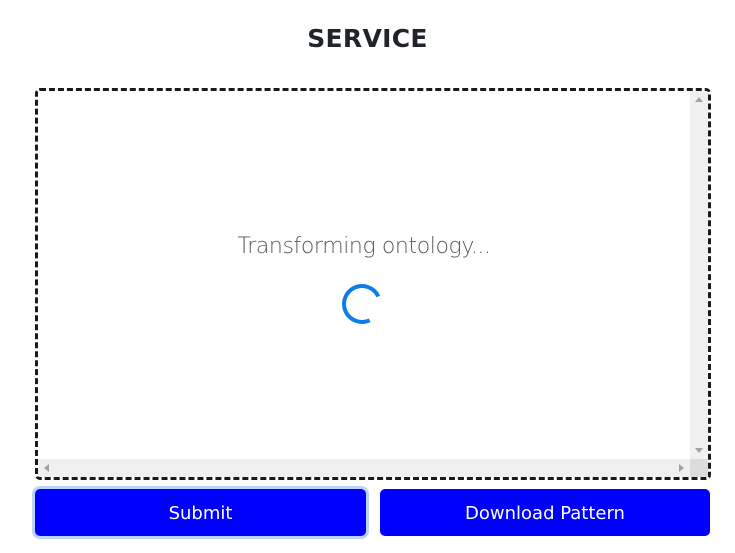  I want to click on page-title: SERVICE, so click(367, 38).